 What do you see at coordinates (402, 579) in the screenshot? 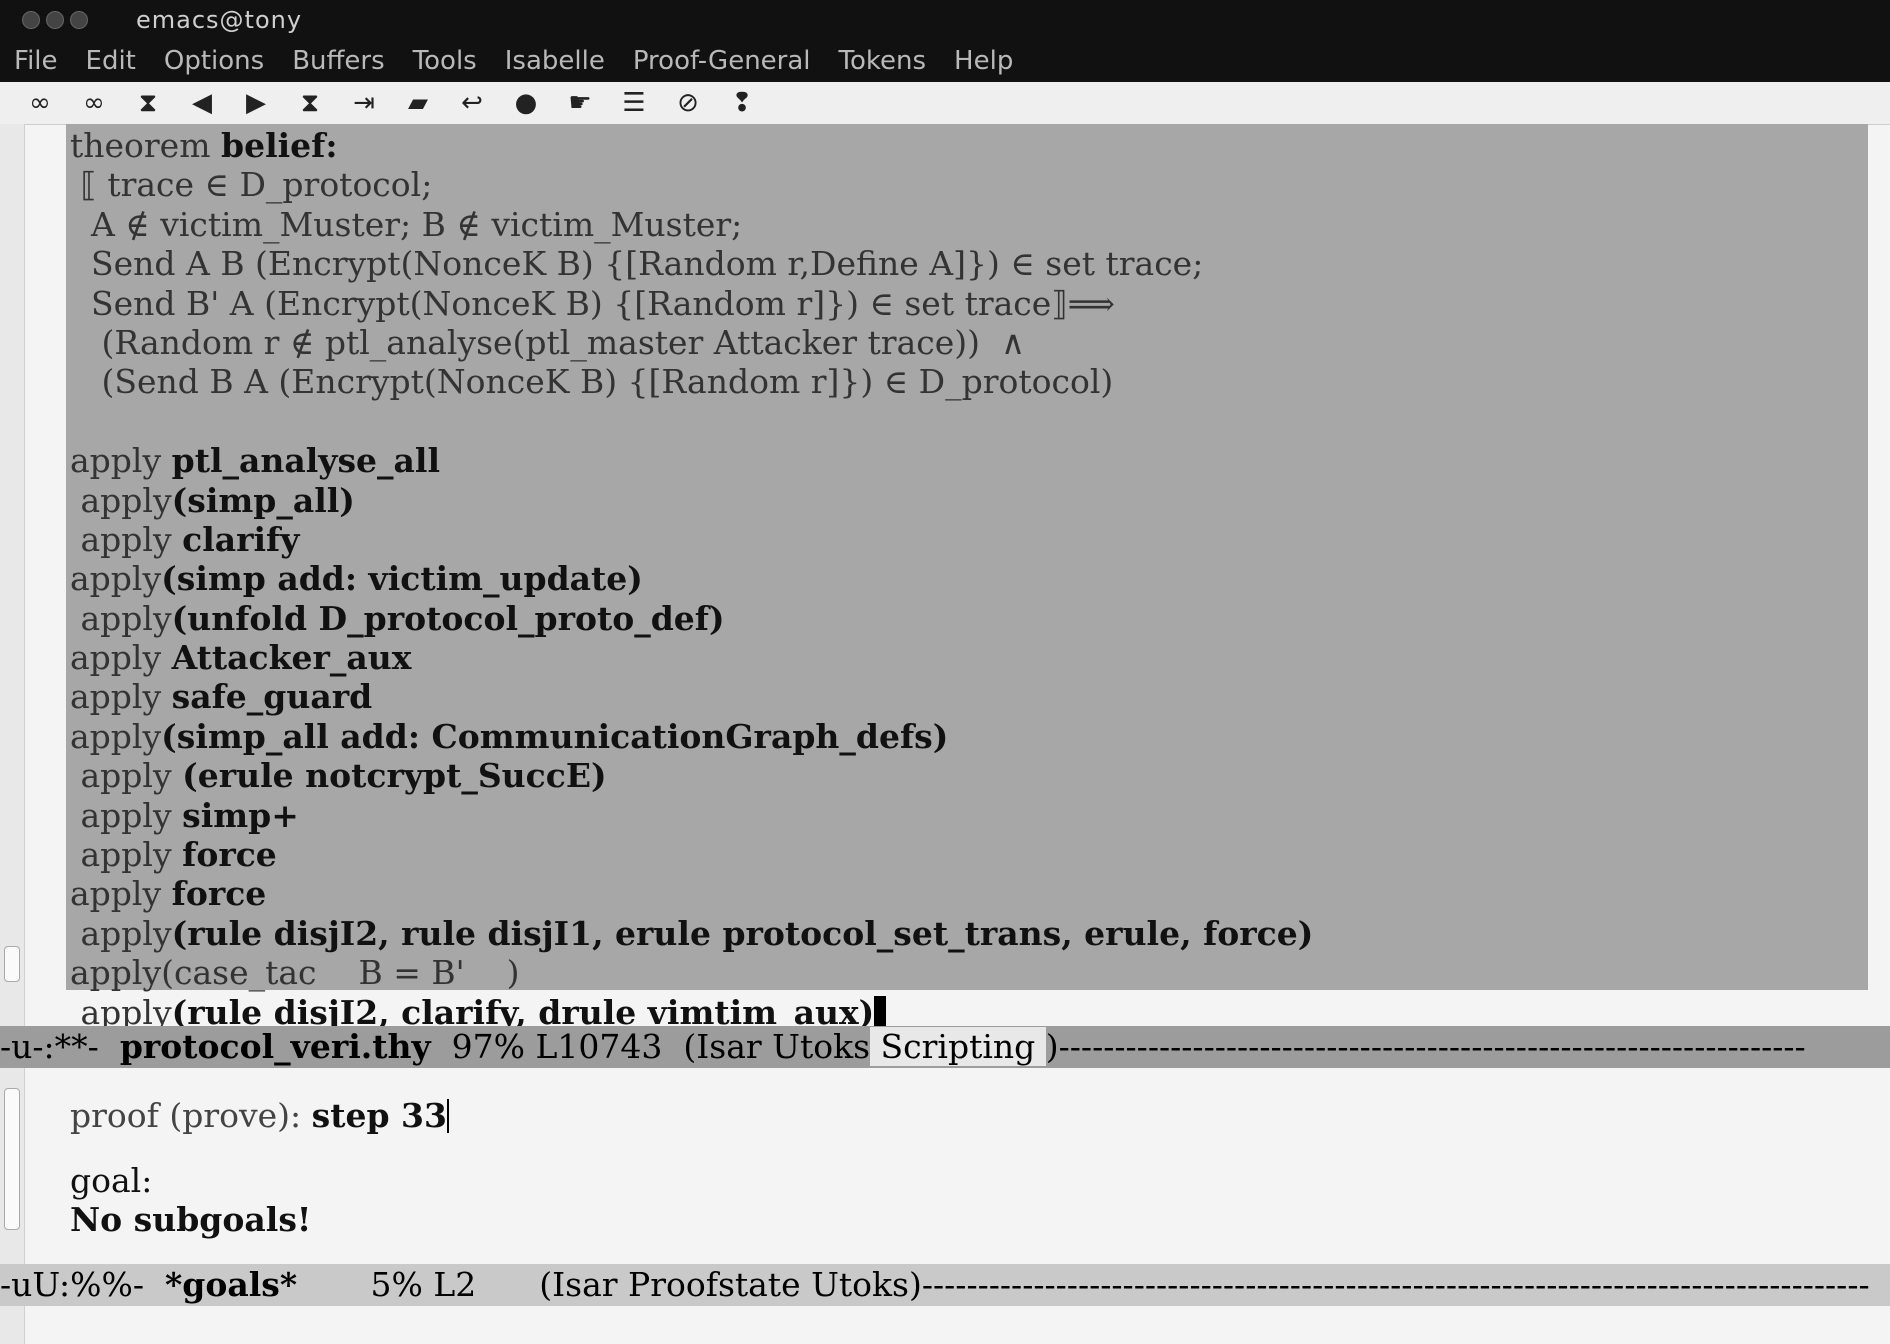
I see `code-argument: (simp add: victim_update)` at bounding box center [402, 579].